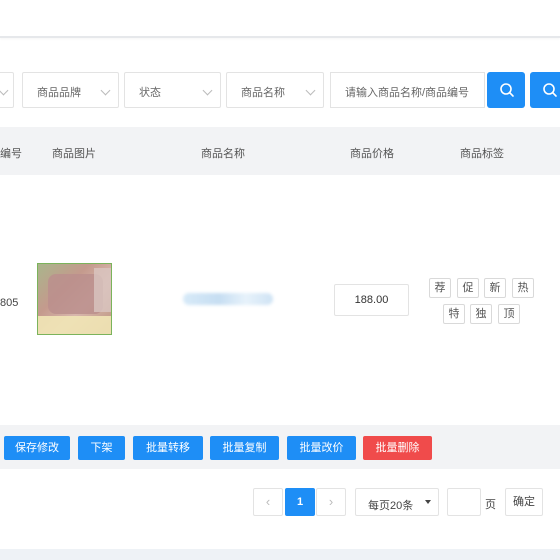 The height and width of the screenshot is (560, 560). I want to click on top-bar, so click(280, 19).